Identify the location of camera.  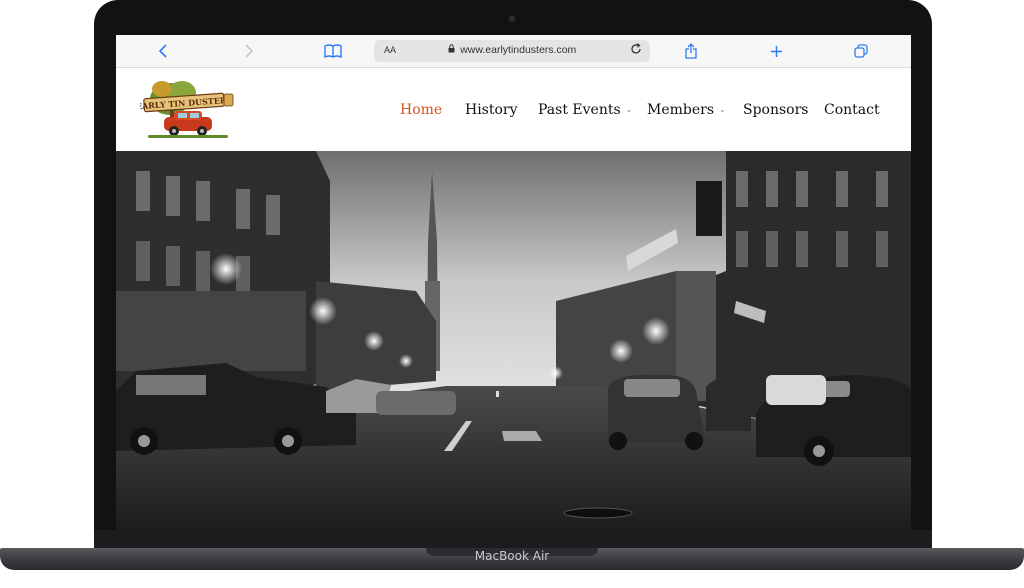
(512, 19).